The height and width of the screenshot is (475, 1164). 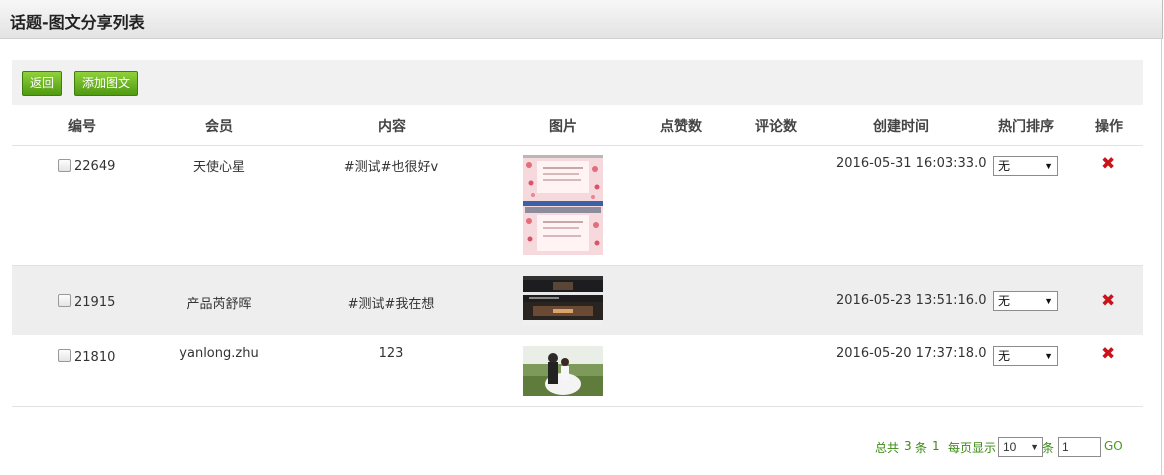 What do you see at coordinates (95, 302) in the screenshot?
I see `row-id: 21915` at bounding box center [95, 302].